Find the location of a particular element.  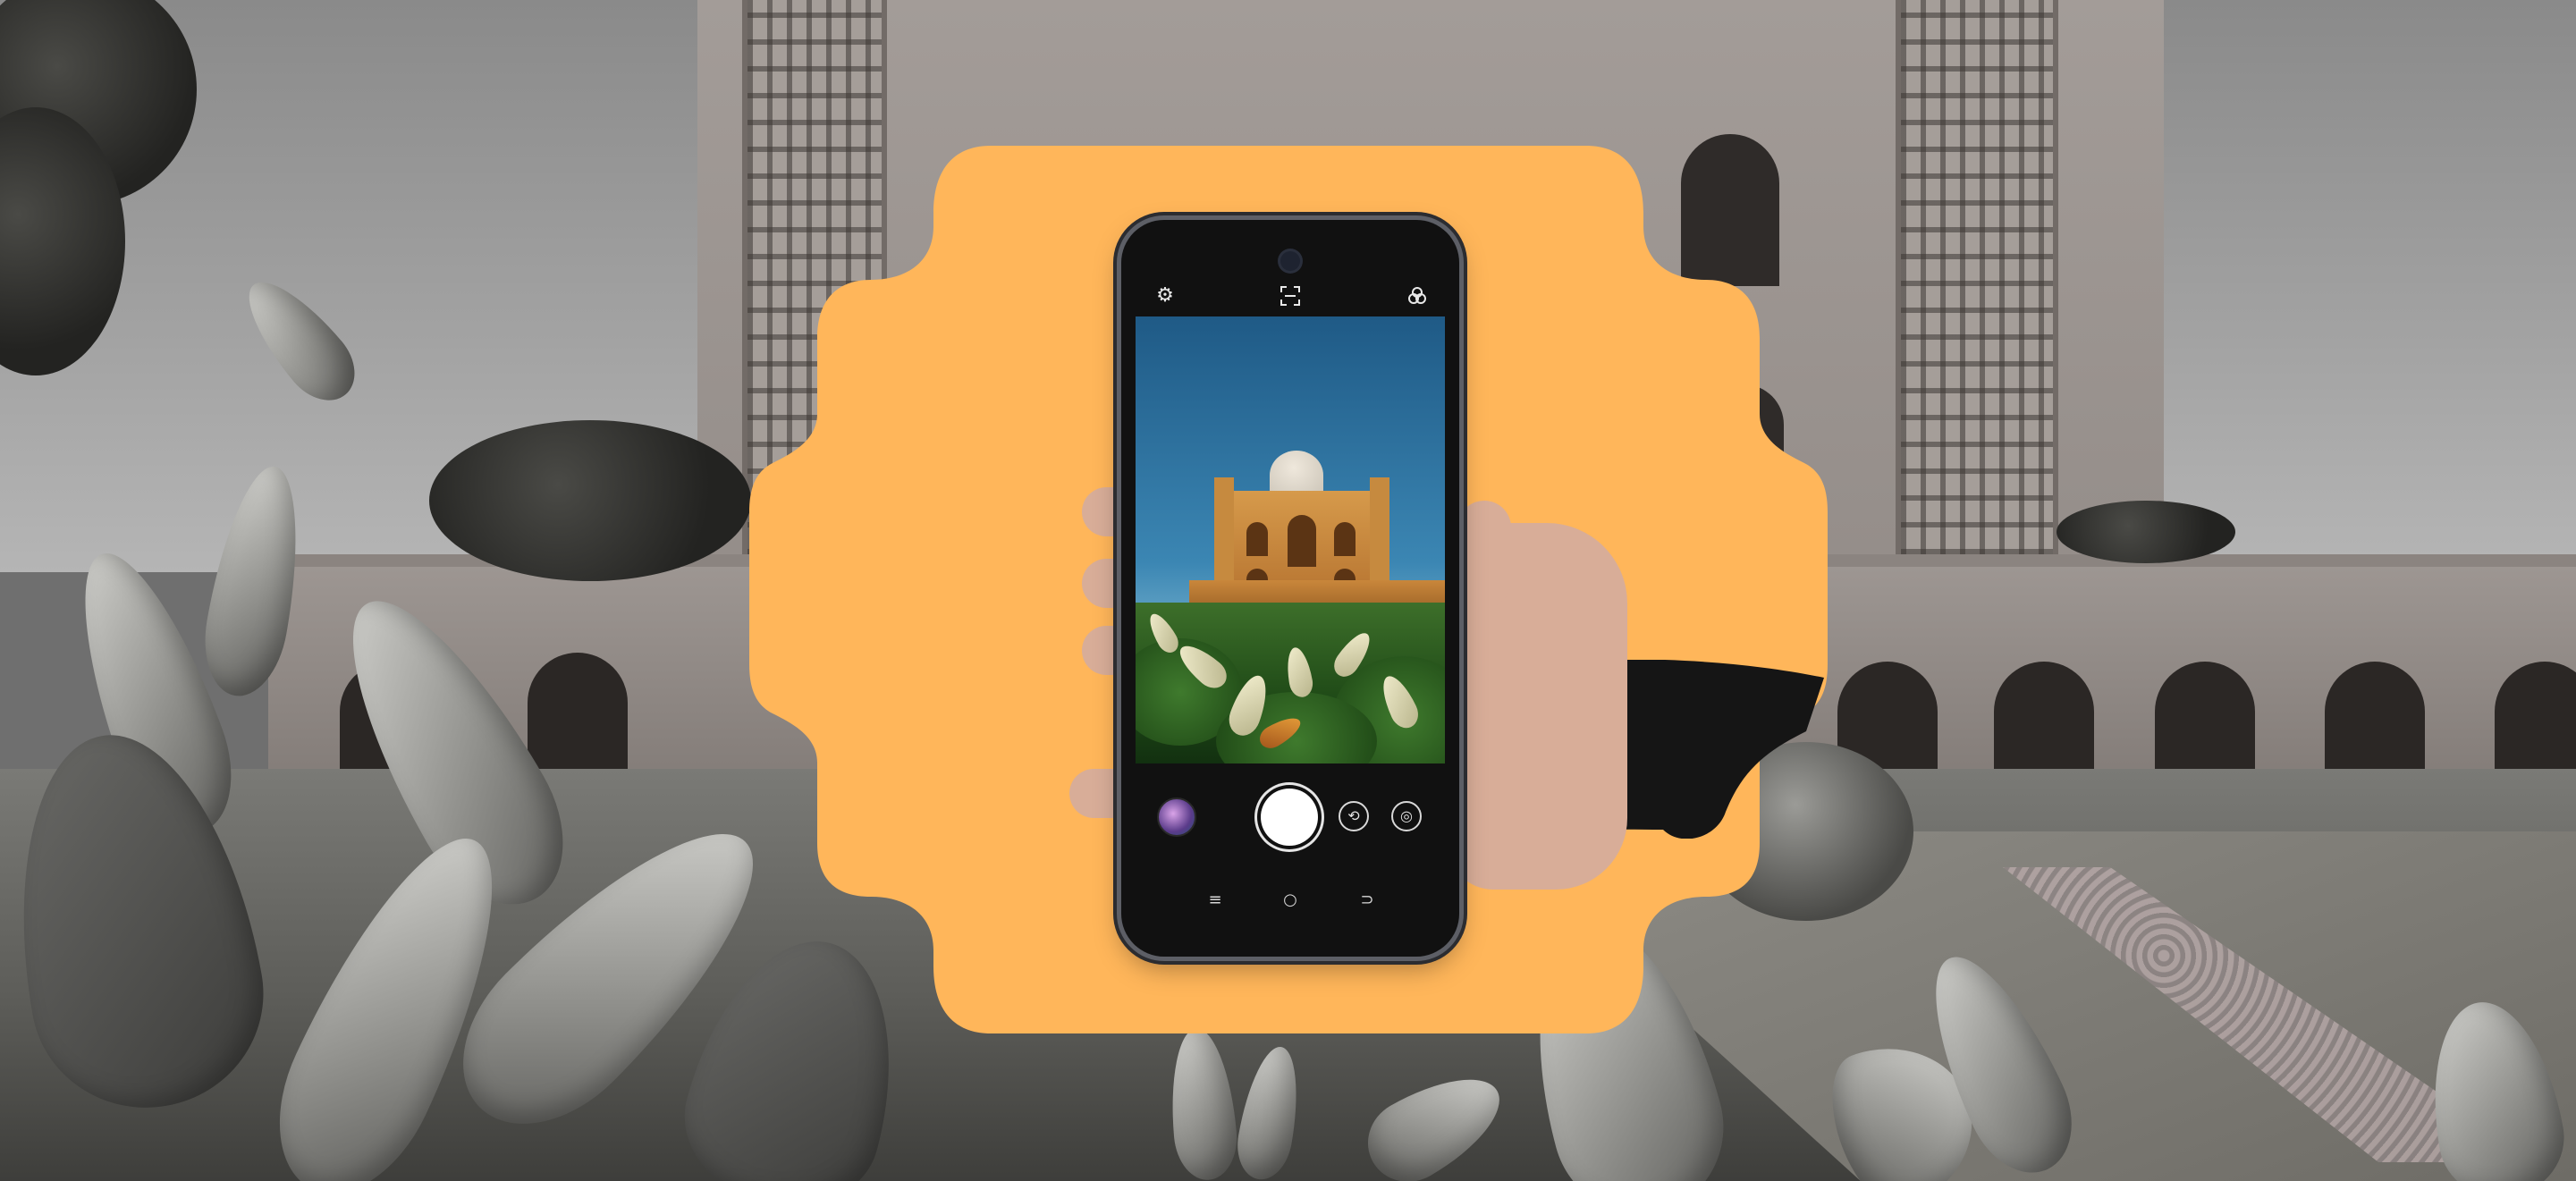

home-icon: ○ is located at coordinates (1290, 900).